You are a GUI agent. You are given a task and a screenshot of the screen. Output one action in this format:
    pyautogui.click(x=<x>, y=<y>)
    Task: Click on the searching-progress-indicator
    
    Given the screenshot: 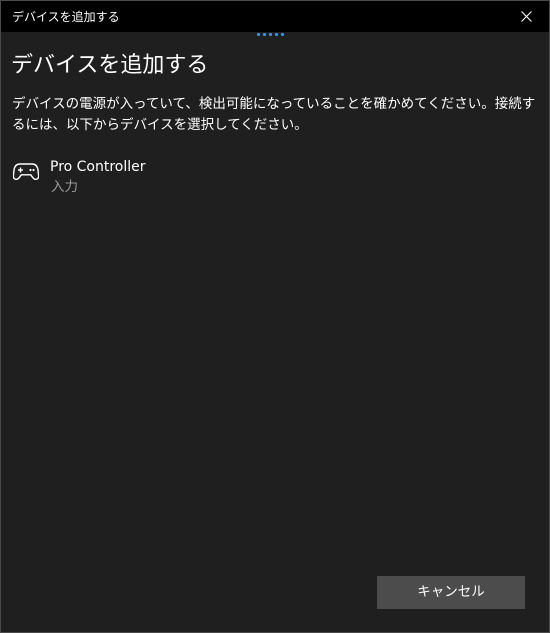 What is the action you would take?
    pyautogui.click(x=270, y=35)
    